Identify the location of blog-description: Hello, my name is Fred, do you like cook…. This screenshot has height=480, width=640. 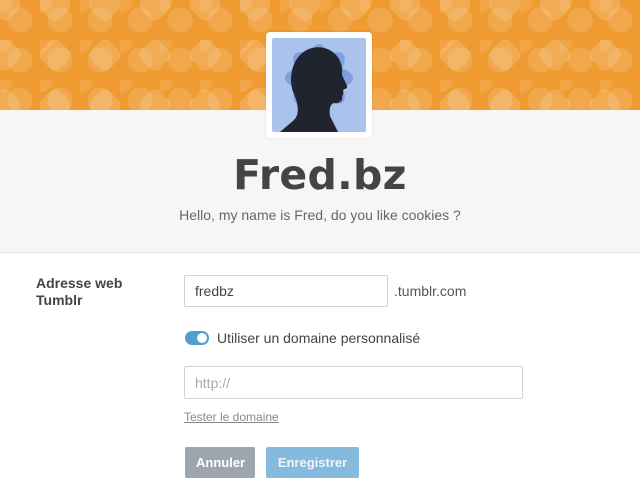
(320, 215).